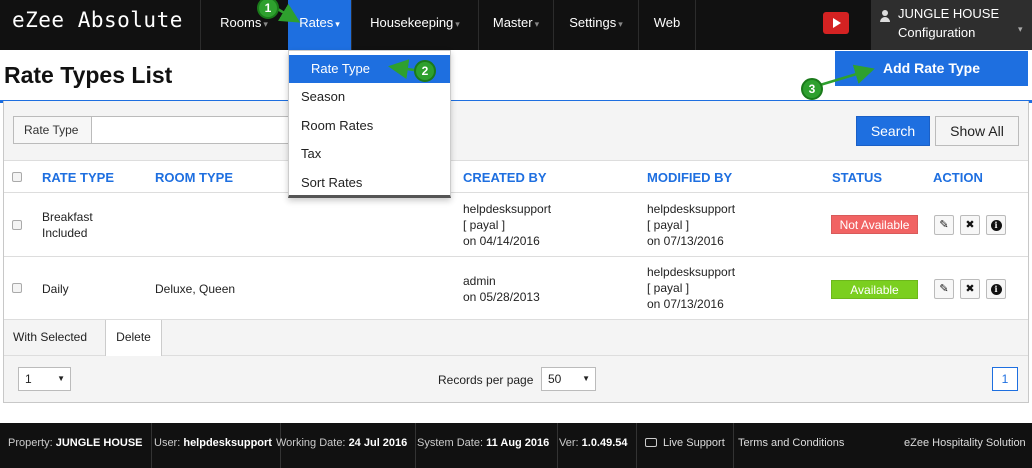 This screenshot has height=468, width=1032. I want to click on live-support-link: Live Support, so click(685, 445).